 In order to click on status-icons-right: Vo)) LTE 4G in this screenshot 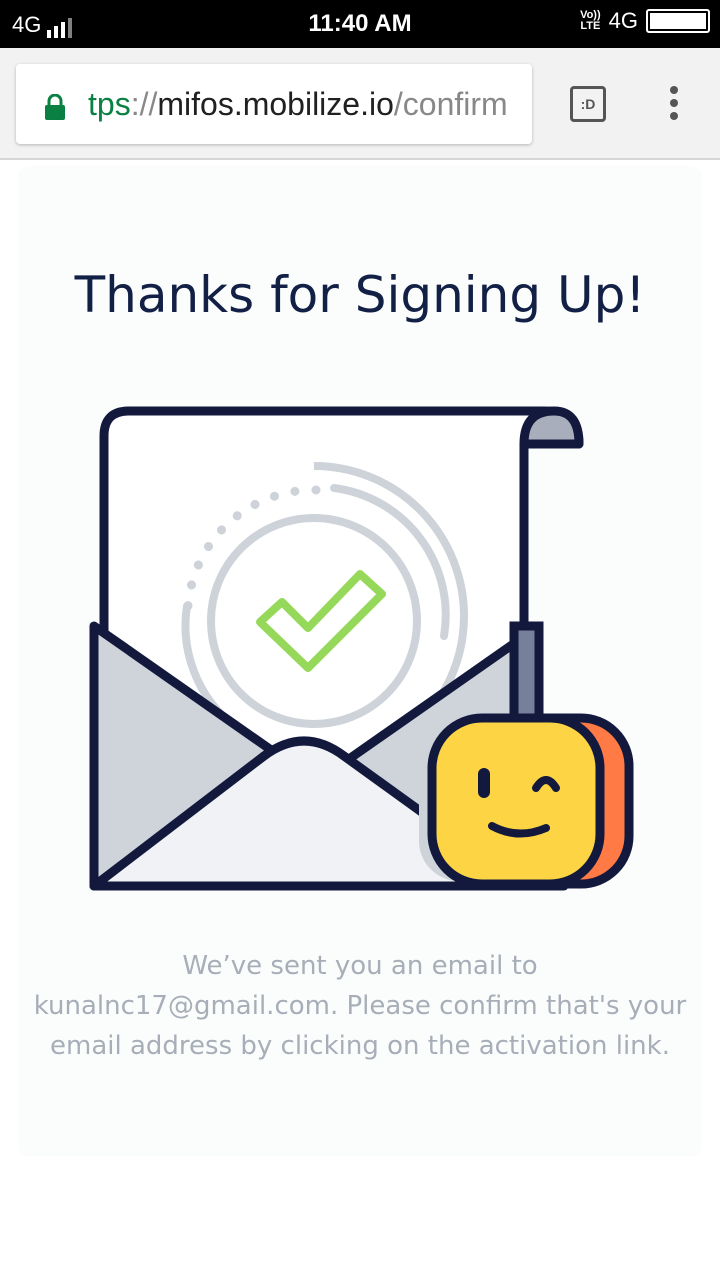, I will do `click(645, 21)`.